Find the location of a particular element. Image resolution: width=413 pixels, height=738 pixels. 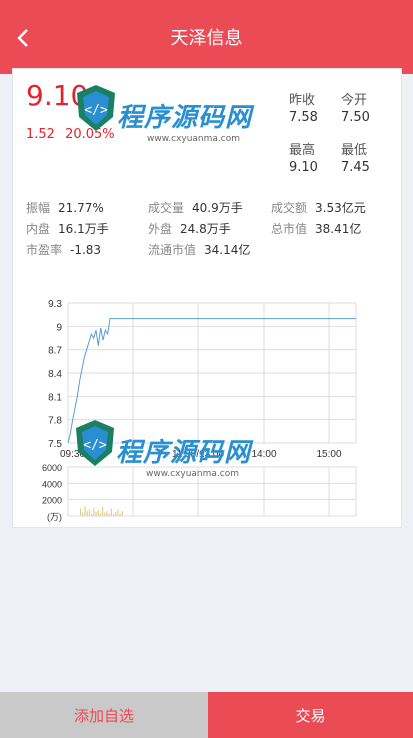

price-line is located at coordinates (211, 381).